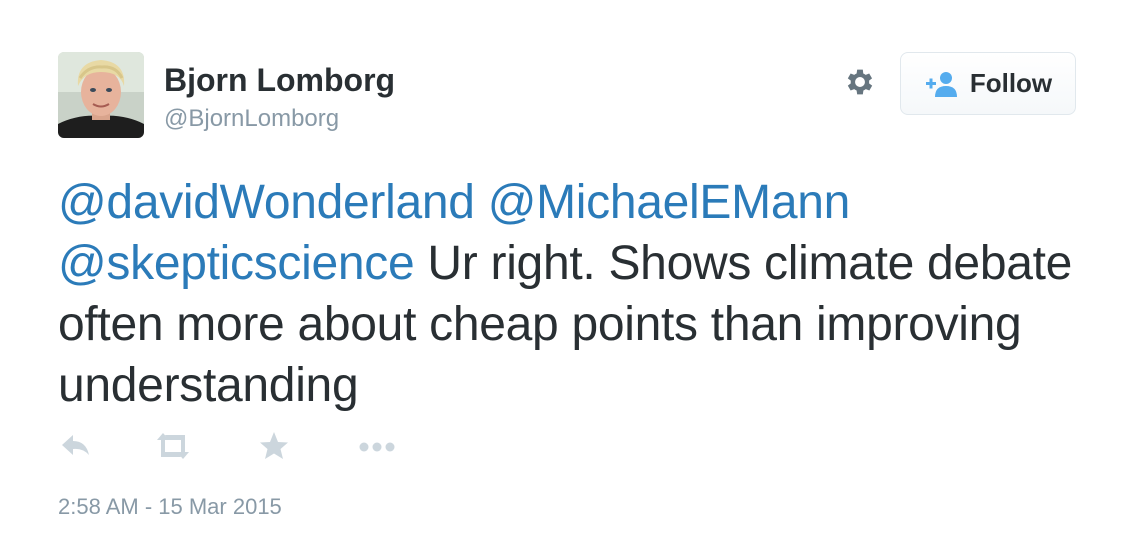 Image resolution: width=1140 pixels, height=560 pixels. I want to click on follow-button: Follow, so click(988, 83).